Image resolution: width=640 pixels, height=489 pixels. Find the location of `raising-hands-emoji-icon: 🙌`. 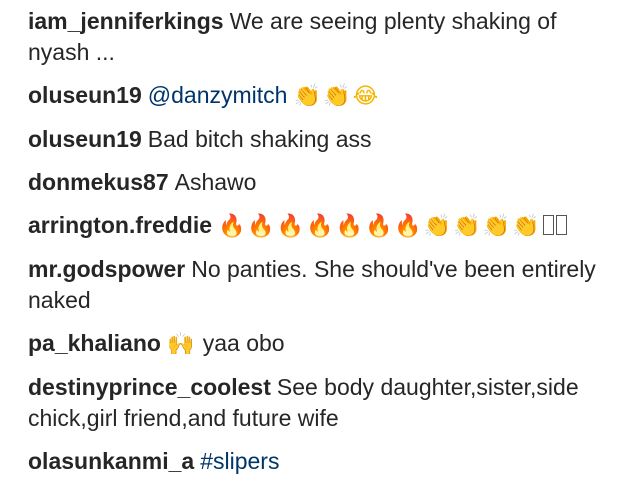

raising-hands-emoji-icon: 🙌 is located at coordinates (181, 344).